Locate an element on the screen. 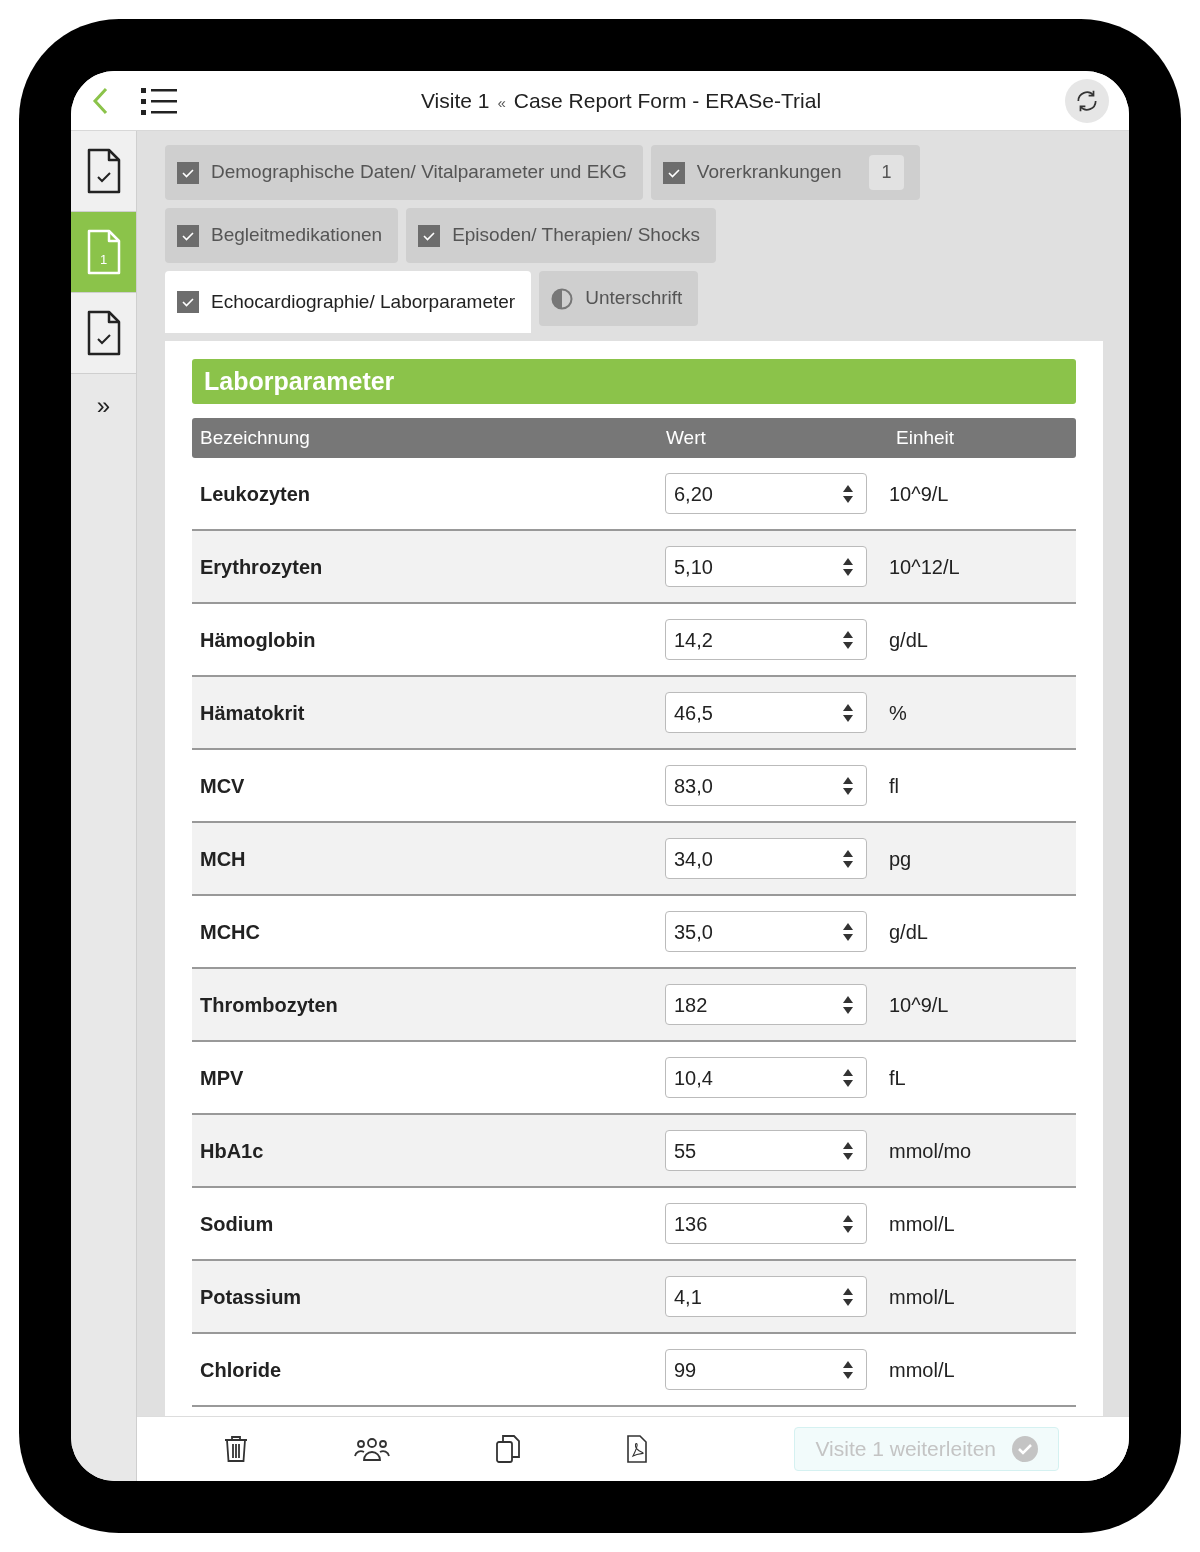  number-field: 83,0 is located at coordinates (766, 785).